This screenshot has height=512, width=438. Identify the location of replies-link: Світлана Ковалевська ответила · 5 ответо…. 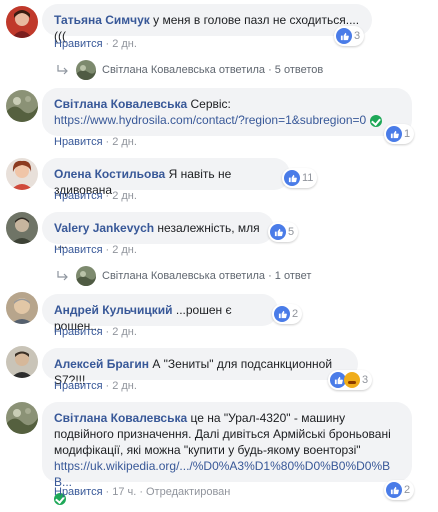
(189, 70).